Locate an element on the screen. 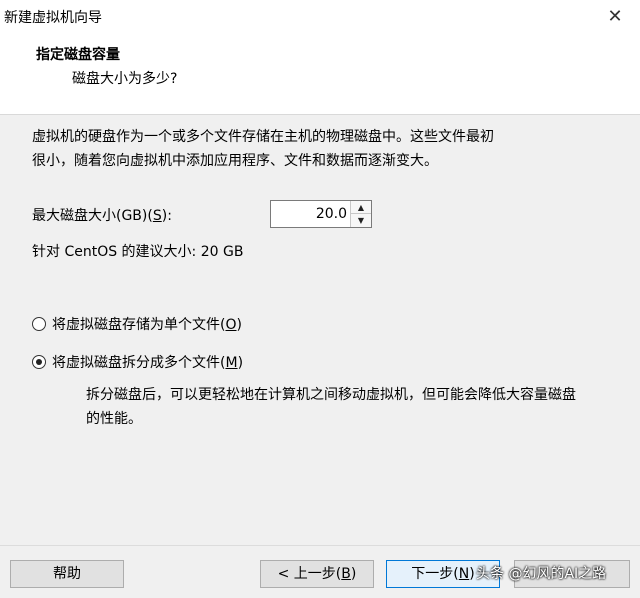 The image size is (640, 598). split-files-access-key: M is located at coordinates (231, 363).